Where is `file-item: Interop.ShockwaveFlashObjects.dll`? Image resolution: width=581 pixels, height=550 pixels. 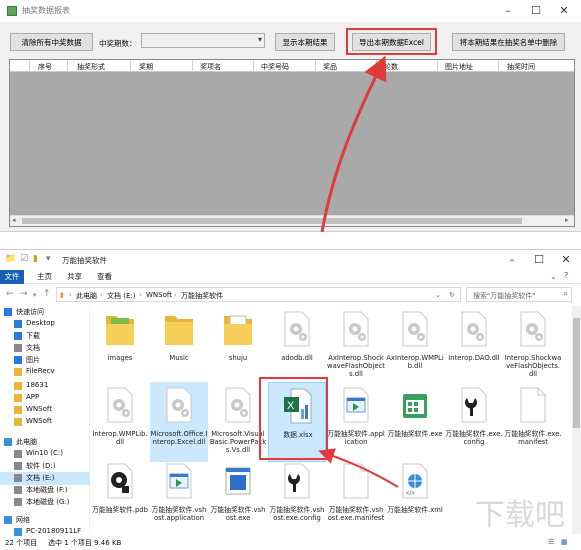 file-item: Interop.ShockwaveFlashObjects.dll is located at coordinates (533, 346).